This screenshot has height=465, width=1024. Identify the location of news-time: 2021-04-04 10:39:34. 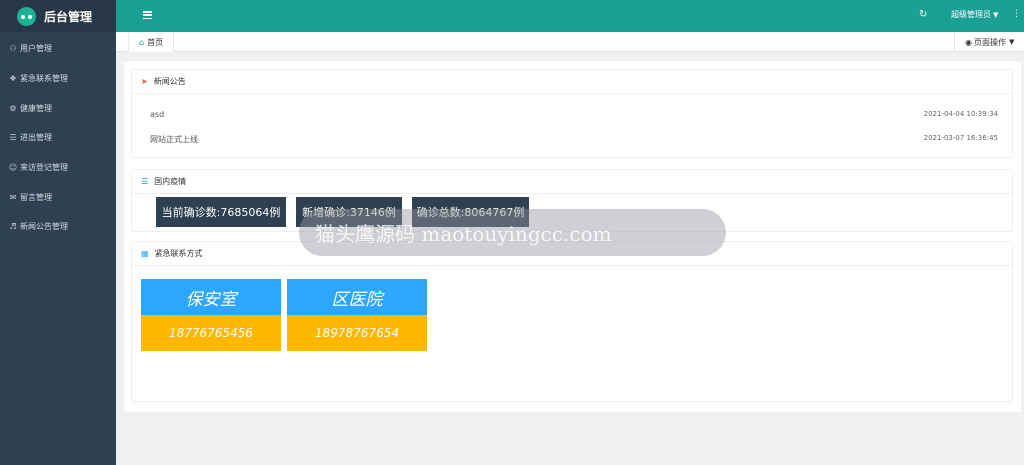
(960, 114).